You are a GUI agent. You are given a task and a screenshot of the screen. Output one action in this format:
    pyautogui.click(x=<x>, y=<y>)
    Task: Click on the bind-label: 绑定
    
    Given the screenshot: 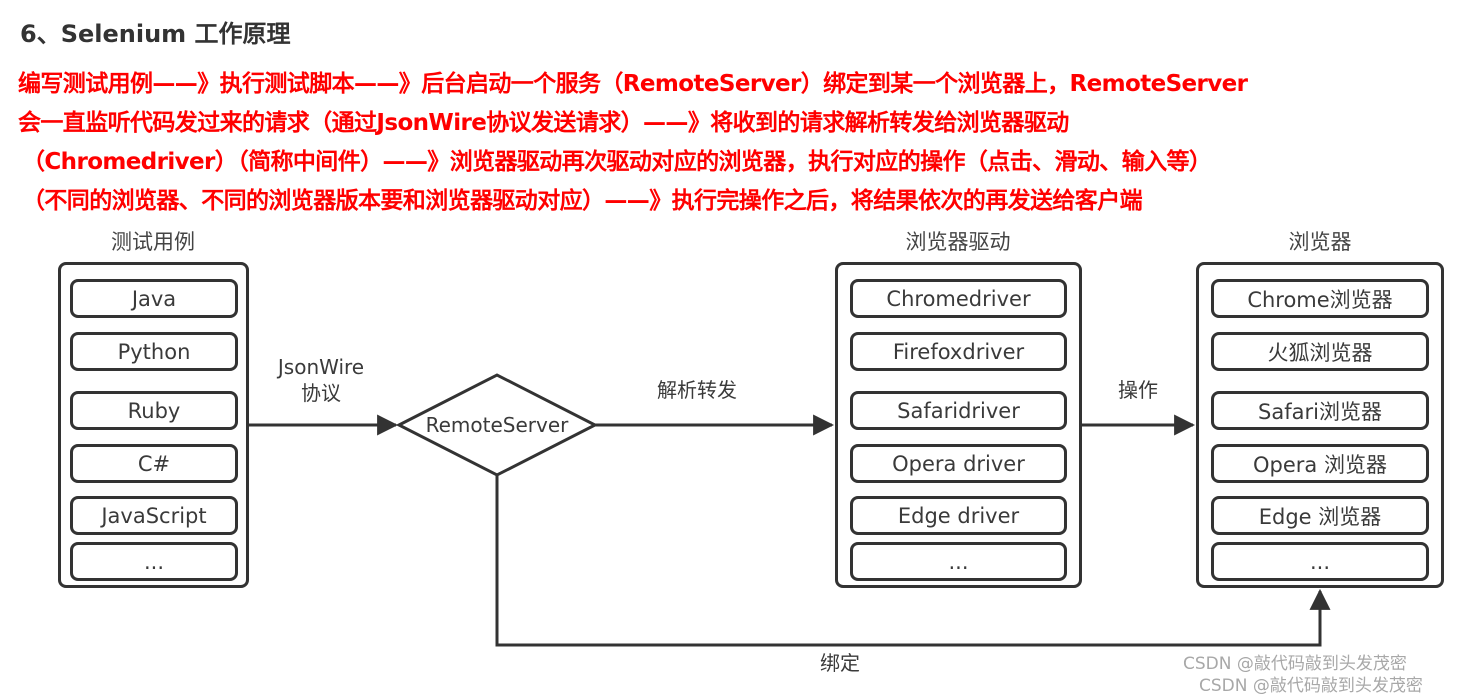 What is the action you would take?
    pyautogui.click(x=840, y=663)
    